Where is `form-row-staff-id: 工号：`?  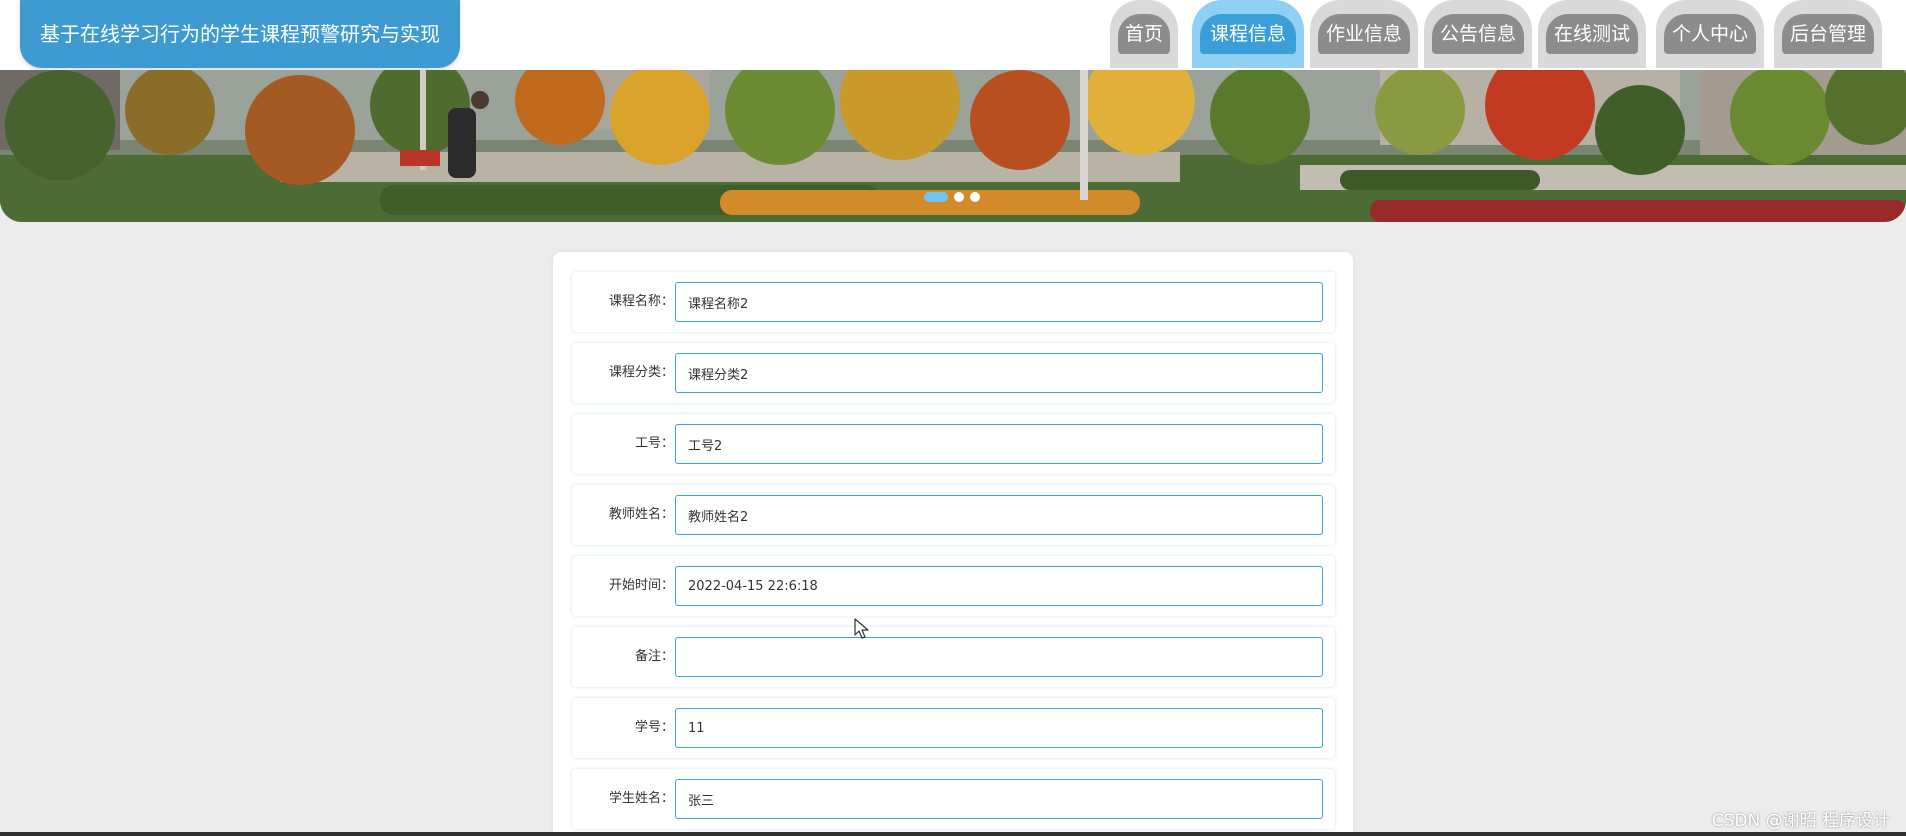
form-row-staff-id: 工号： is located at coordinates (953, 444).